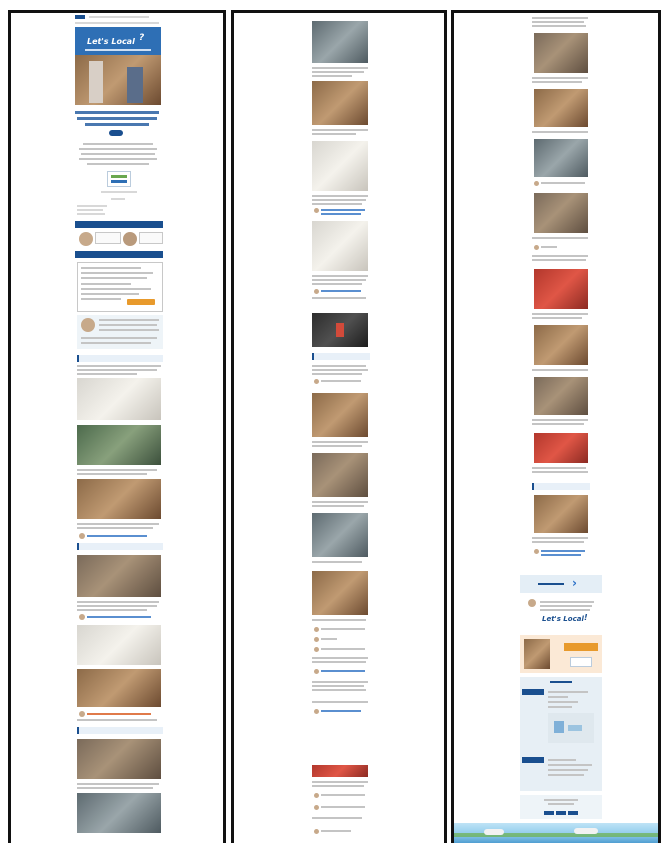 The height and width of the screenshot is (843, 662). I want to click on heading-president, so click(120, 546).